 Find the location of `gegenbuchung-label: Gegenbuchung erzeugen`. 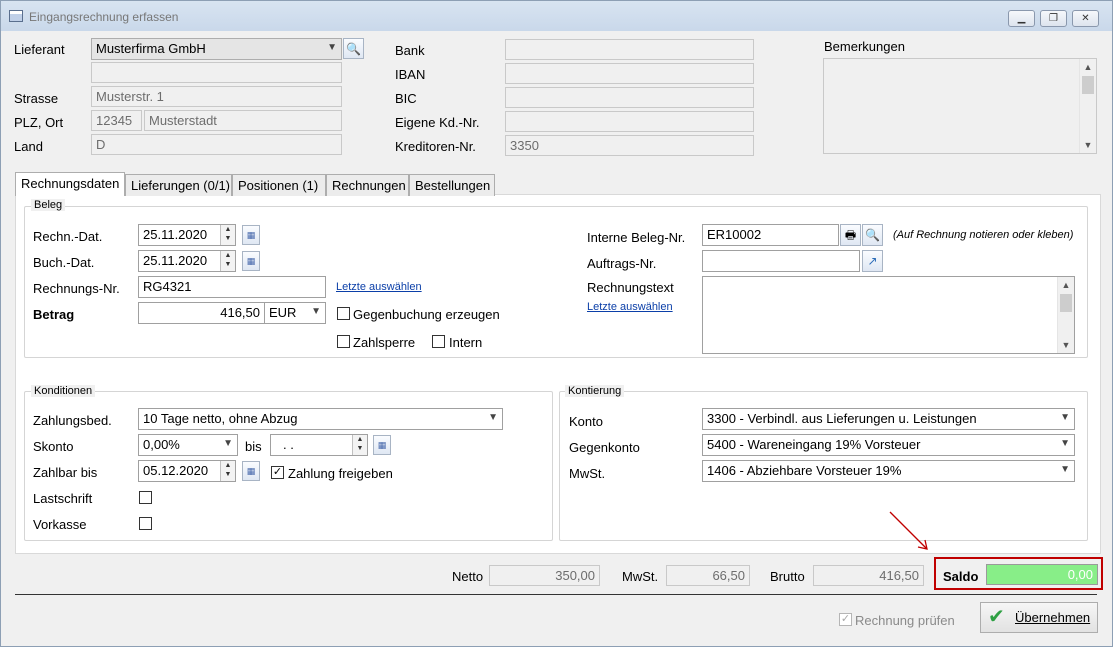

gegenbuchung-label: Gegenbuchung erzeugen is located at coordinates (426, 314).